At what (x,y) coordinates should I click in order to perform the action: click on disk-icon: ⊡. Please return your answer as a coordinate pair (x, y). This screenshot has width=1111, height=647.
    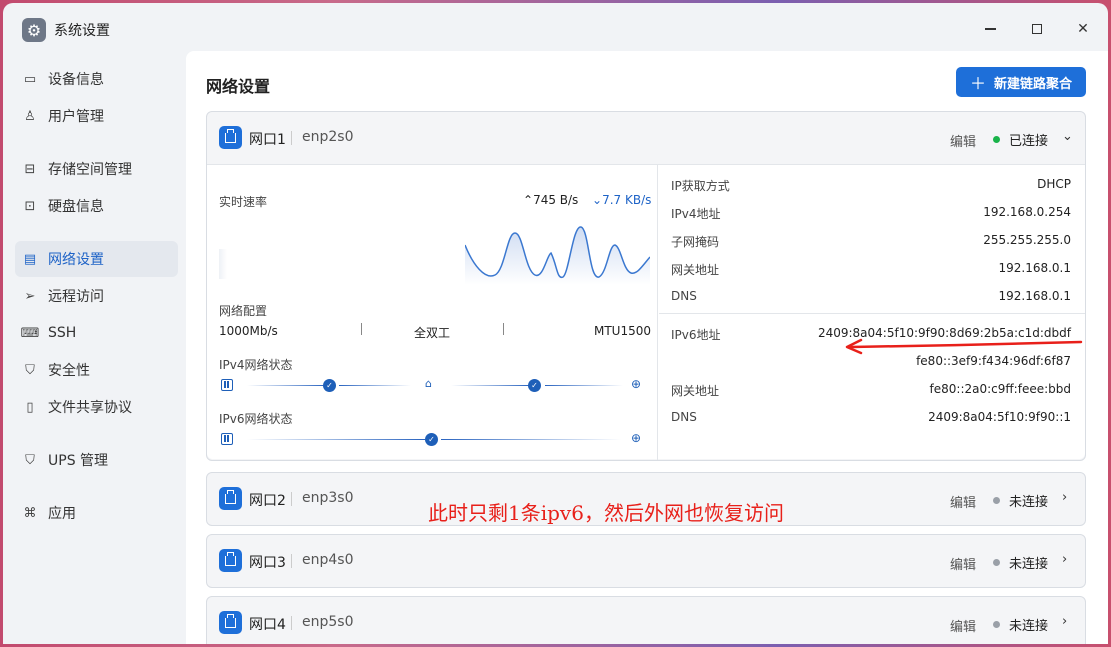
    Looking at the image, I should click on (30, 206).